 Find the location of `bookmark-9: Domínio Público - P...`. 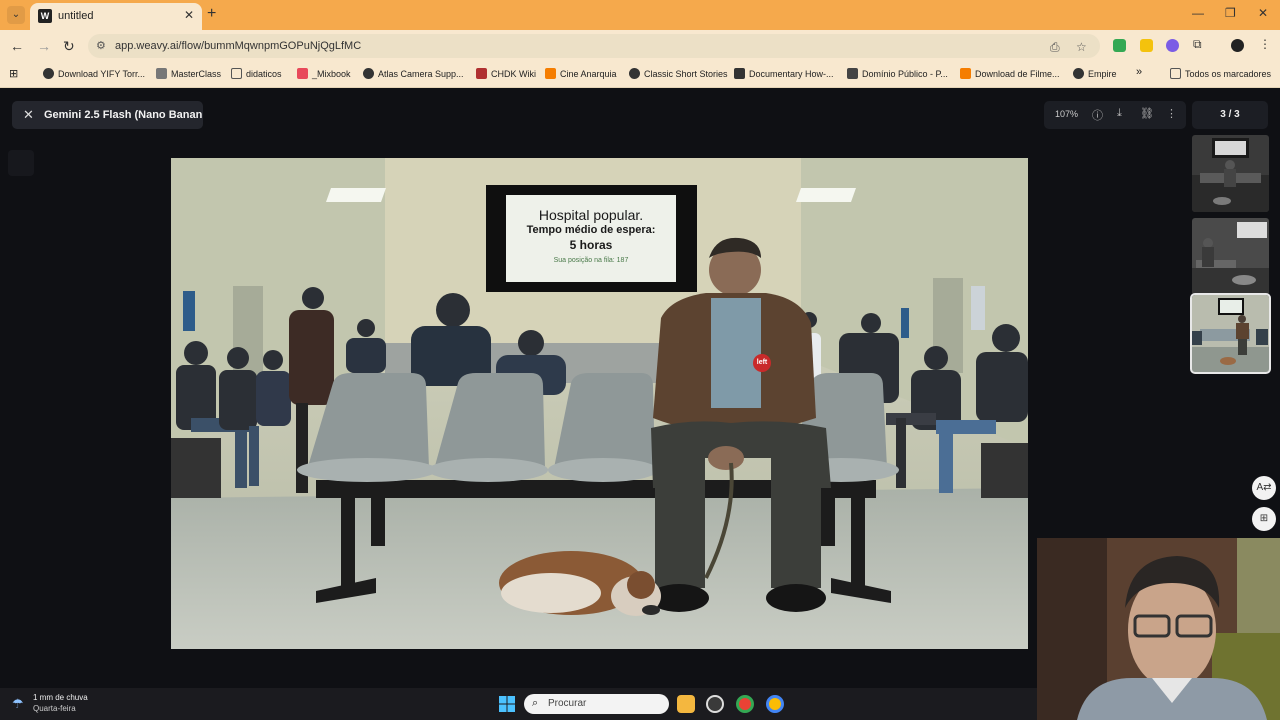

bookmark-9: Domínio Público - P... is located at coordinates (897, 73).